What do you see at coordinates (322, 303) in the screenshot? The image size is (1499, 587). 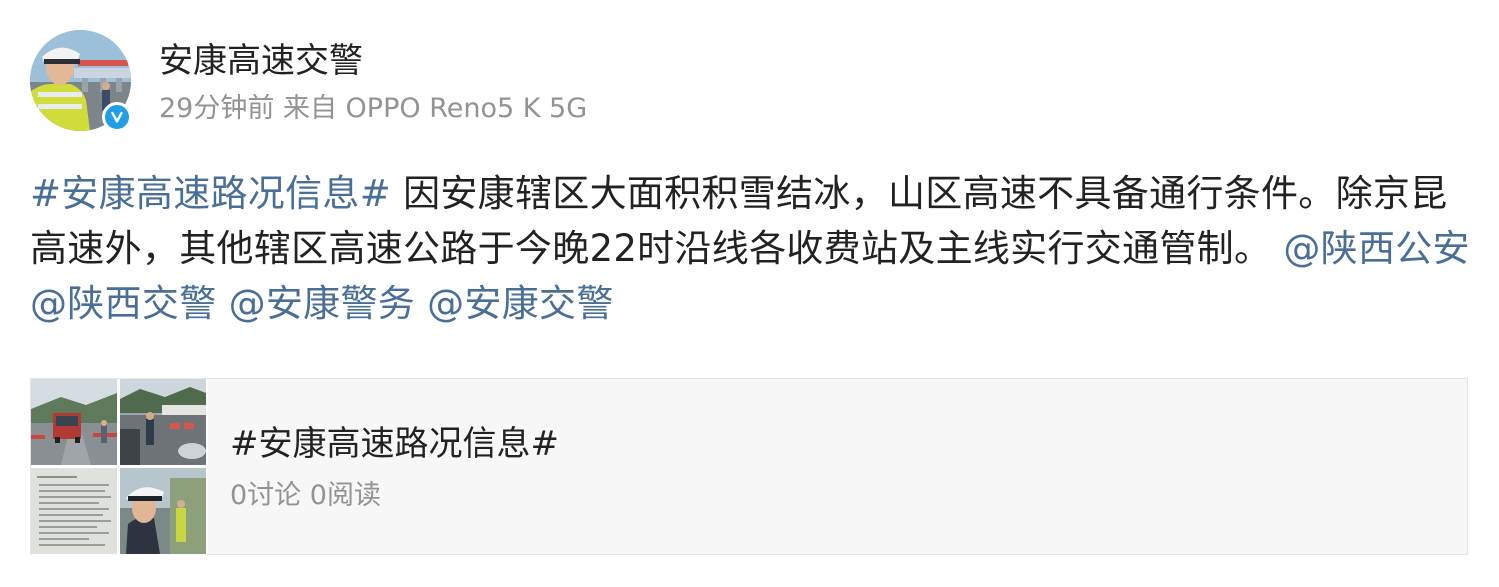 I see `mention-ankang-police: @安康警务` at bounding box center [322, 303].